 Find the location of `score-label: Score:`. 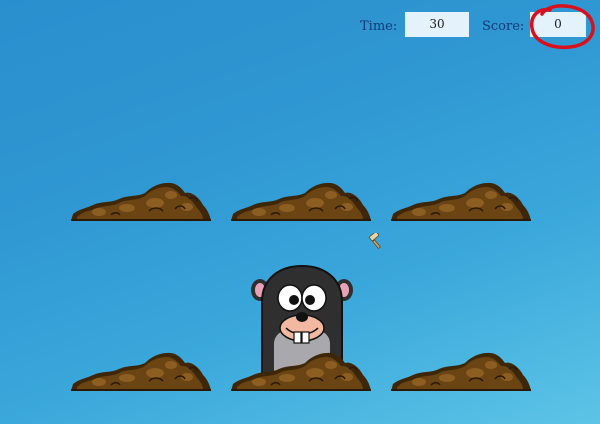

score-label: Score: is located at coordinates (503, 26).